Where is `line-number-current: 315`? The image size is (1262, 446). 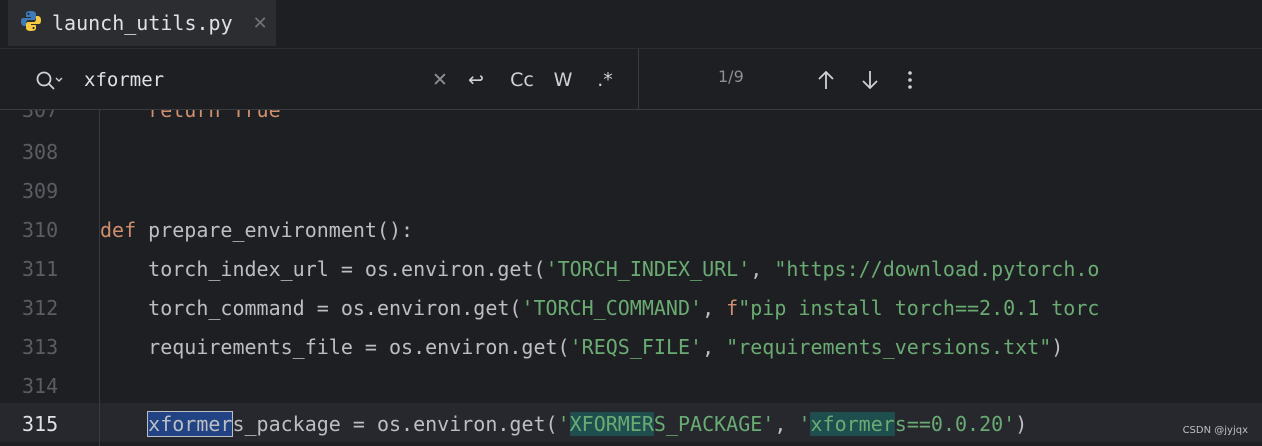 line-number-current: 315 is located at coordinates (40, 424).